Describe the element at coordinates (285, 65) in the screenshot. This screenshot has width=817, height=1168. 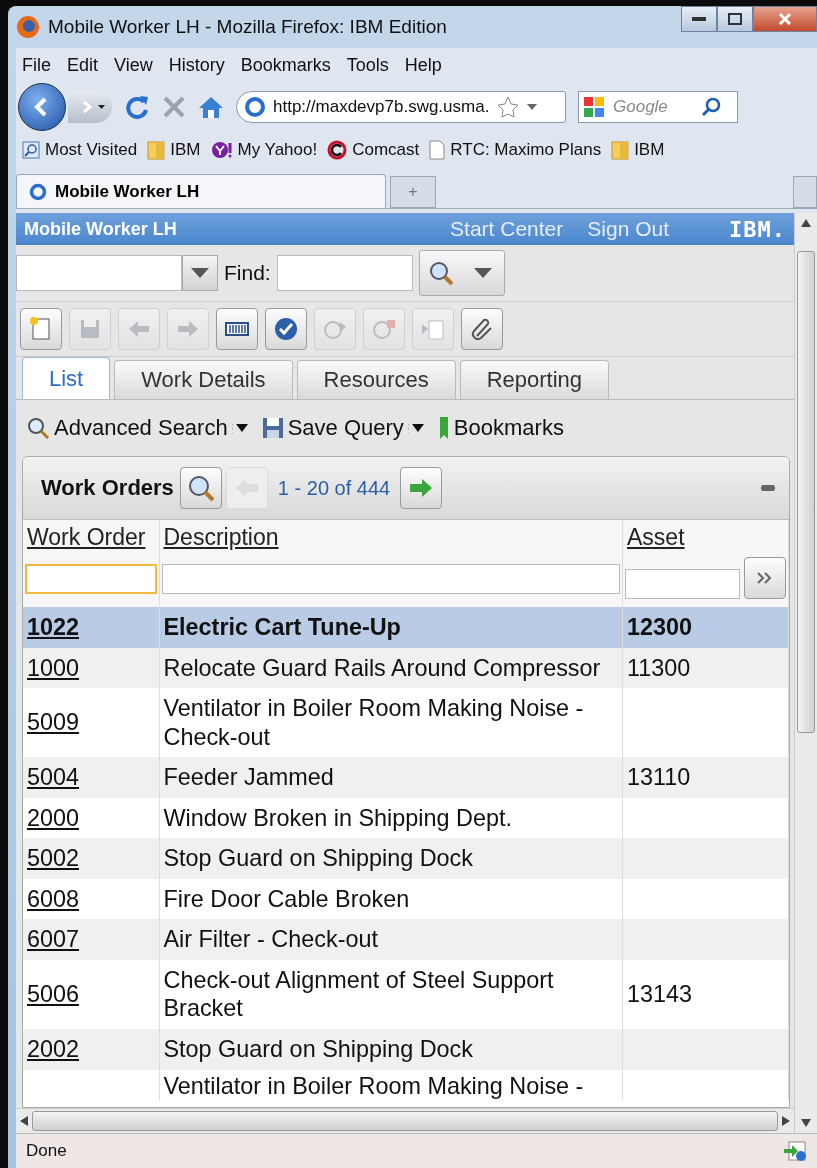
I see `menu-item: Bookmarks` at that location.